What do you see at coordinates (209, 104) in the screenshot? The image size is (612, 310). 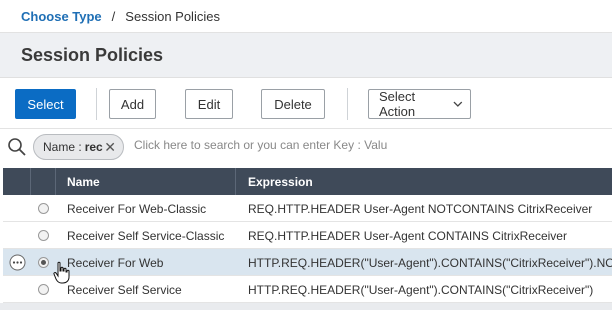 I see `edit-button: Edit` at bounding box center [209, 104].